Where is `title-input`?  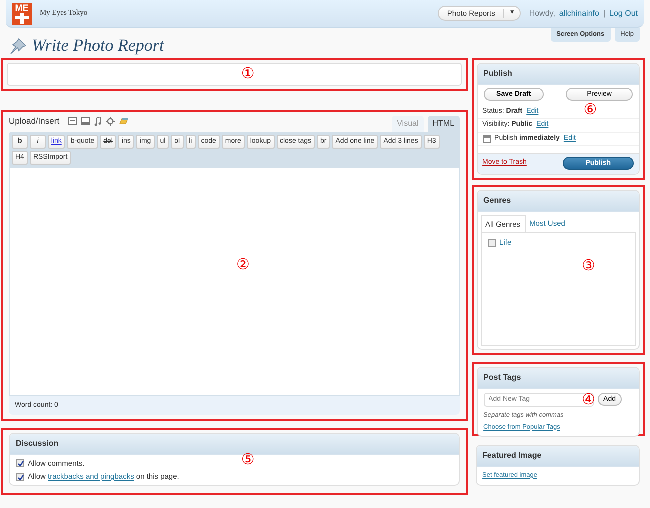 title-input is located at coordinates (234, 74).